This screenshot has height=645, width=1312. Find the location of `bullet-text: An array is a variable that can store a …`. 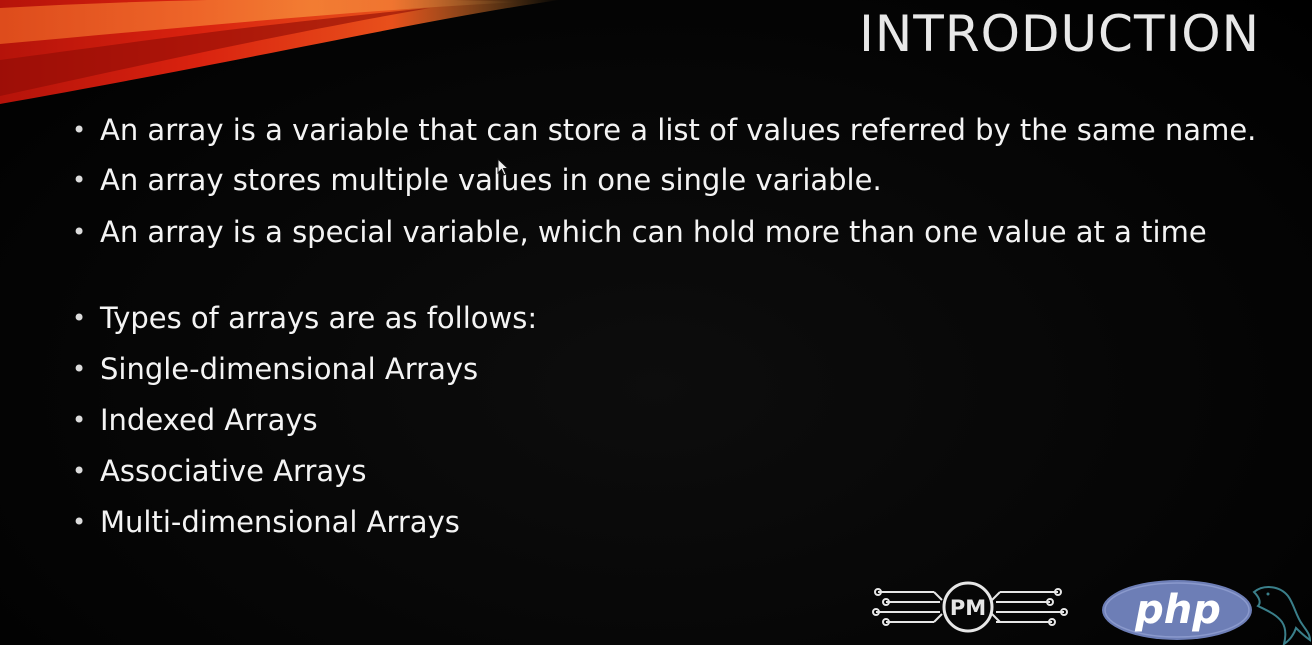

bullet-text: An array is a variable that can store a … is located at coordinates (678, 130).